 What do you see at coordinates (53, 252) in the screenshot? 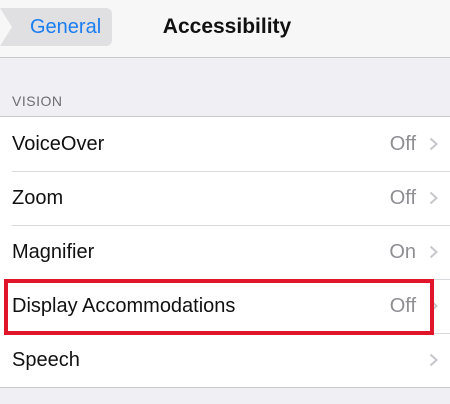
I see `row-label: Magnifier` at bounding box center [53, 252].